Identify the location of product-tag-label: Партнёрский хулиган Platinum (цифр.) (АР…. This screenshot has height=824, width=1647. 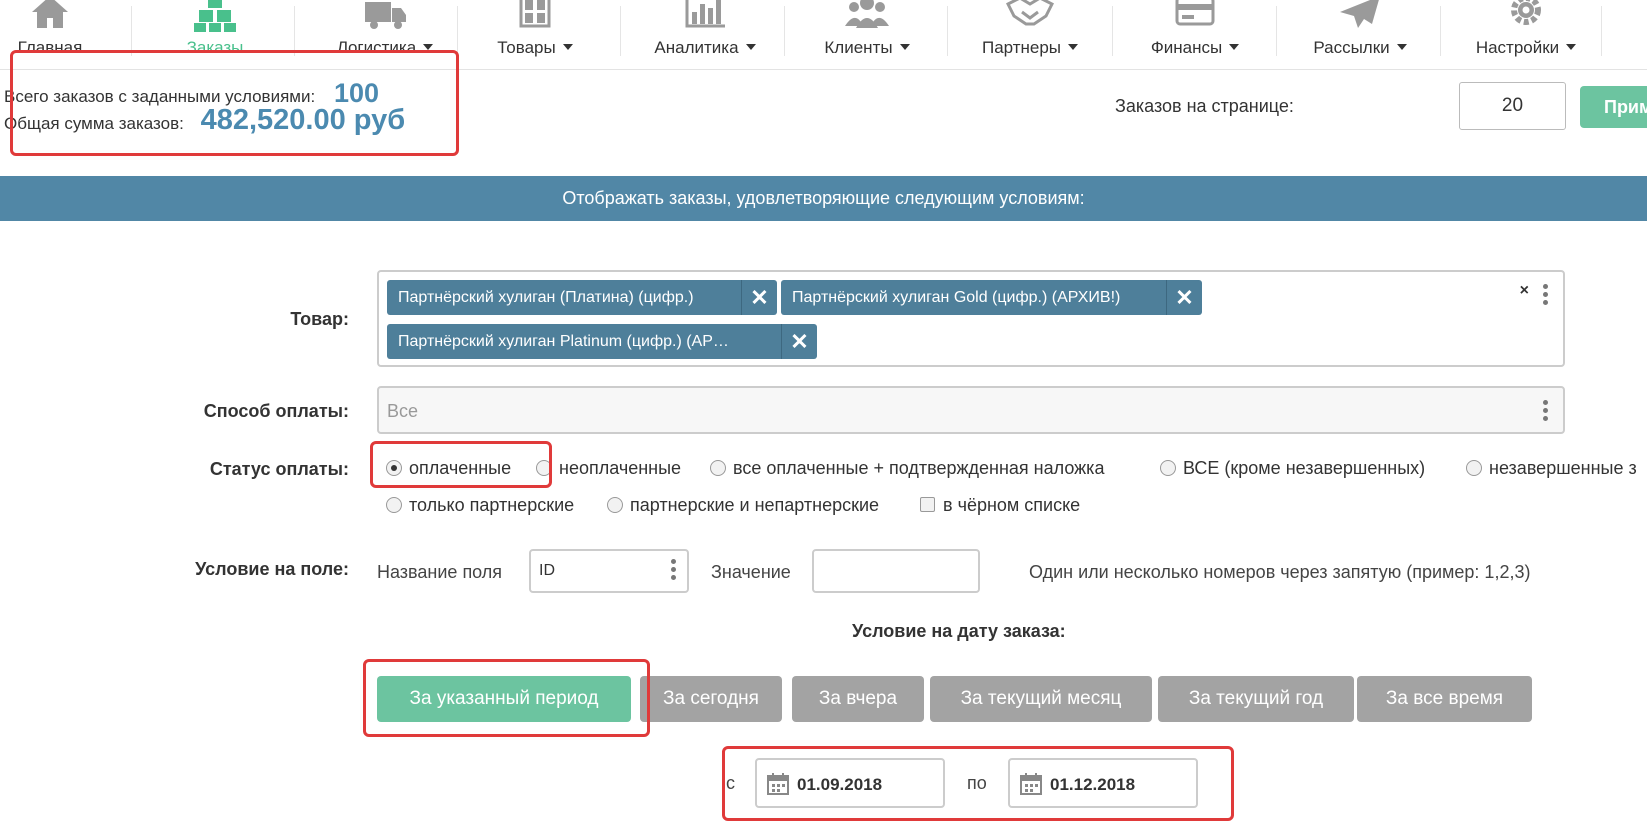
(563, 341).